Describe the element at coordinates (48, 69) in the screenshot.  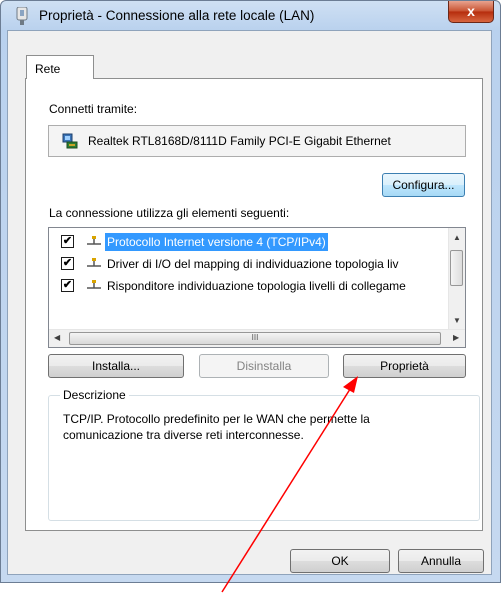
I see `tab-label: Rete` at that location.